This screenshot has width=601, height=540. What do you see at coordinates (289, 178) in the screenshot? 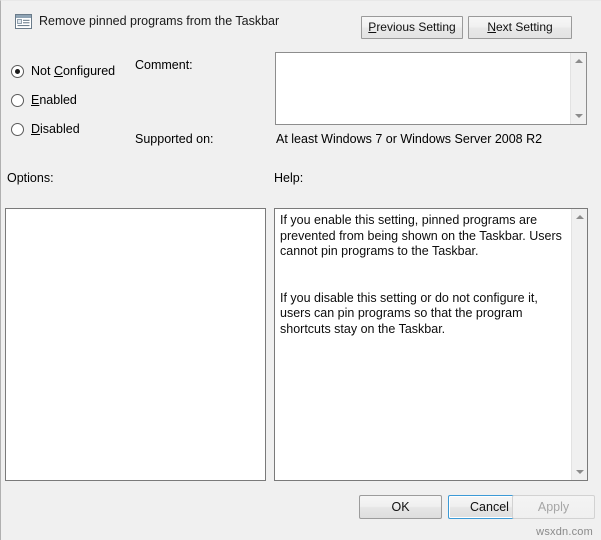
I see `help-label: Help:` at bounding box center [289, 178].